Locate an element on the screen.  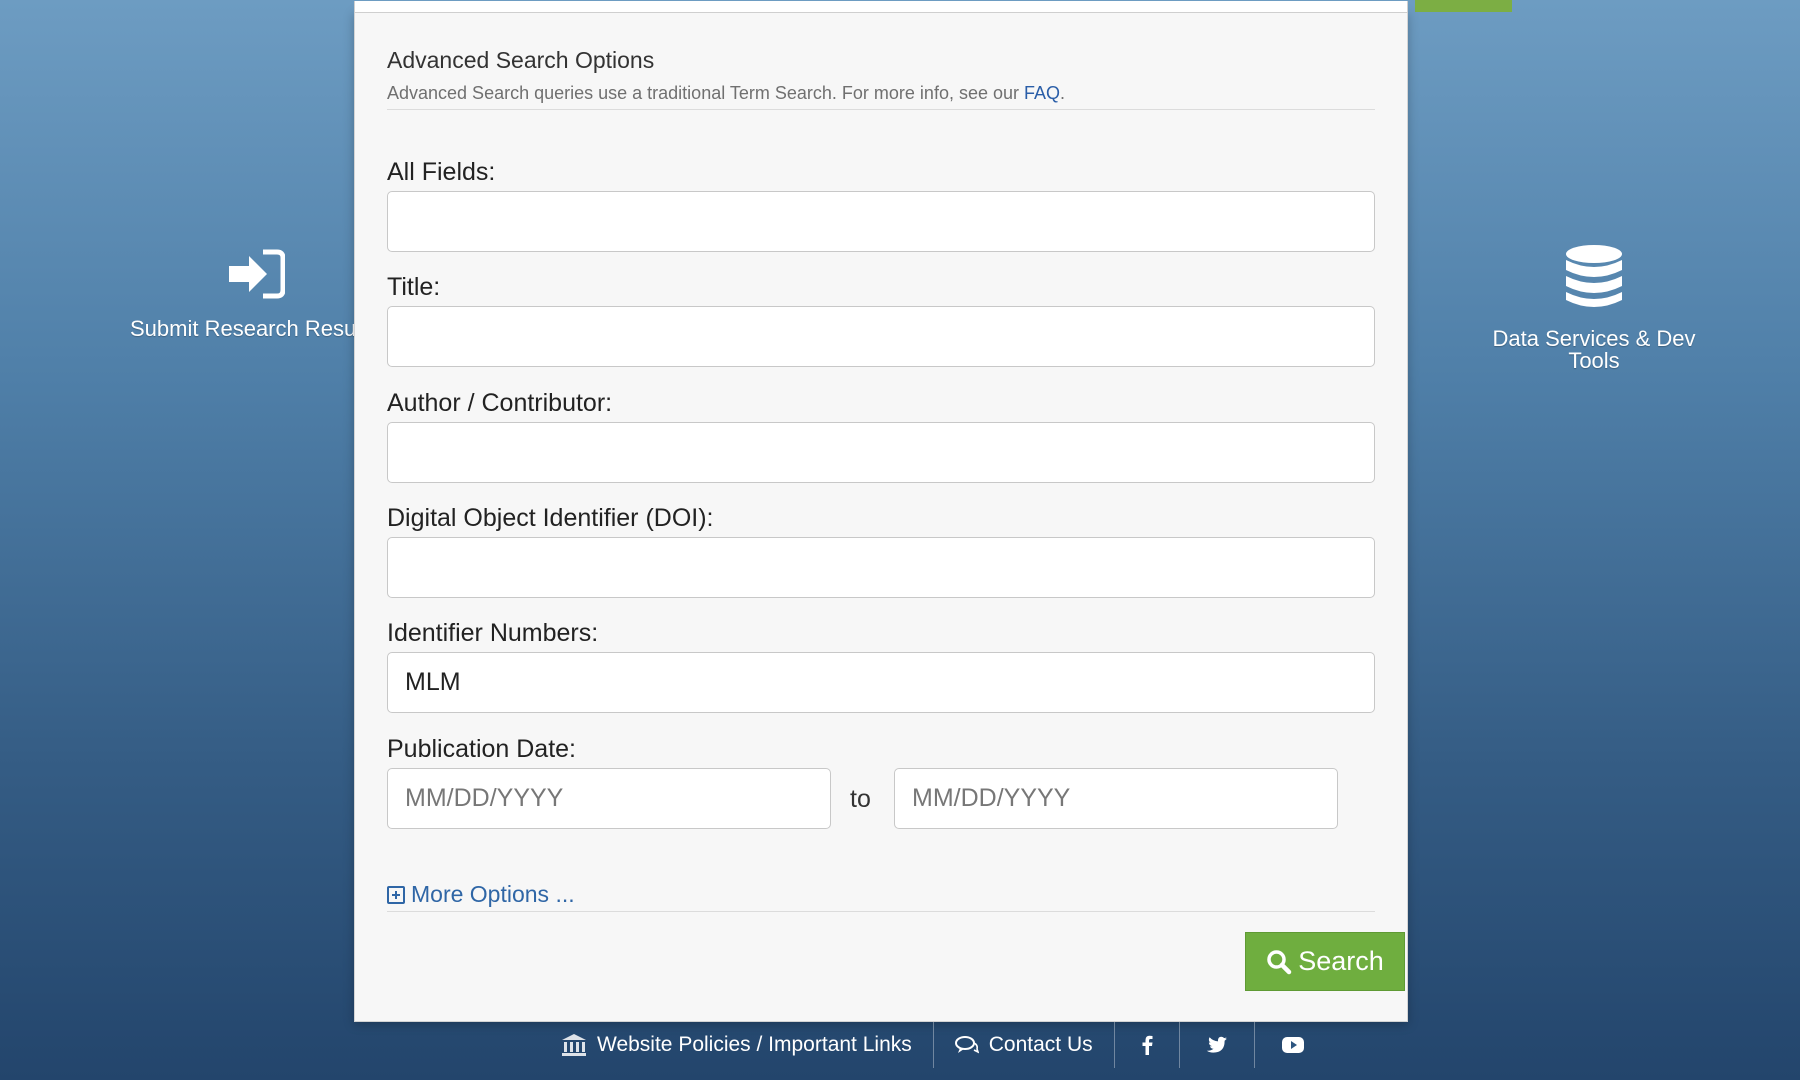
data-services-label-line2: Tools is located at coordinates (1594, 360).